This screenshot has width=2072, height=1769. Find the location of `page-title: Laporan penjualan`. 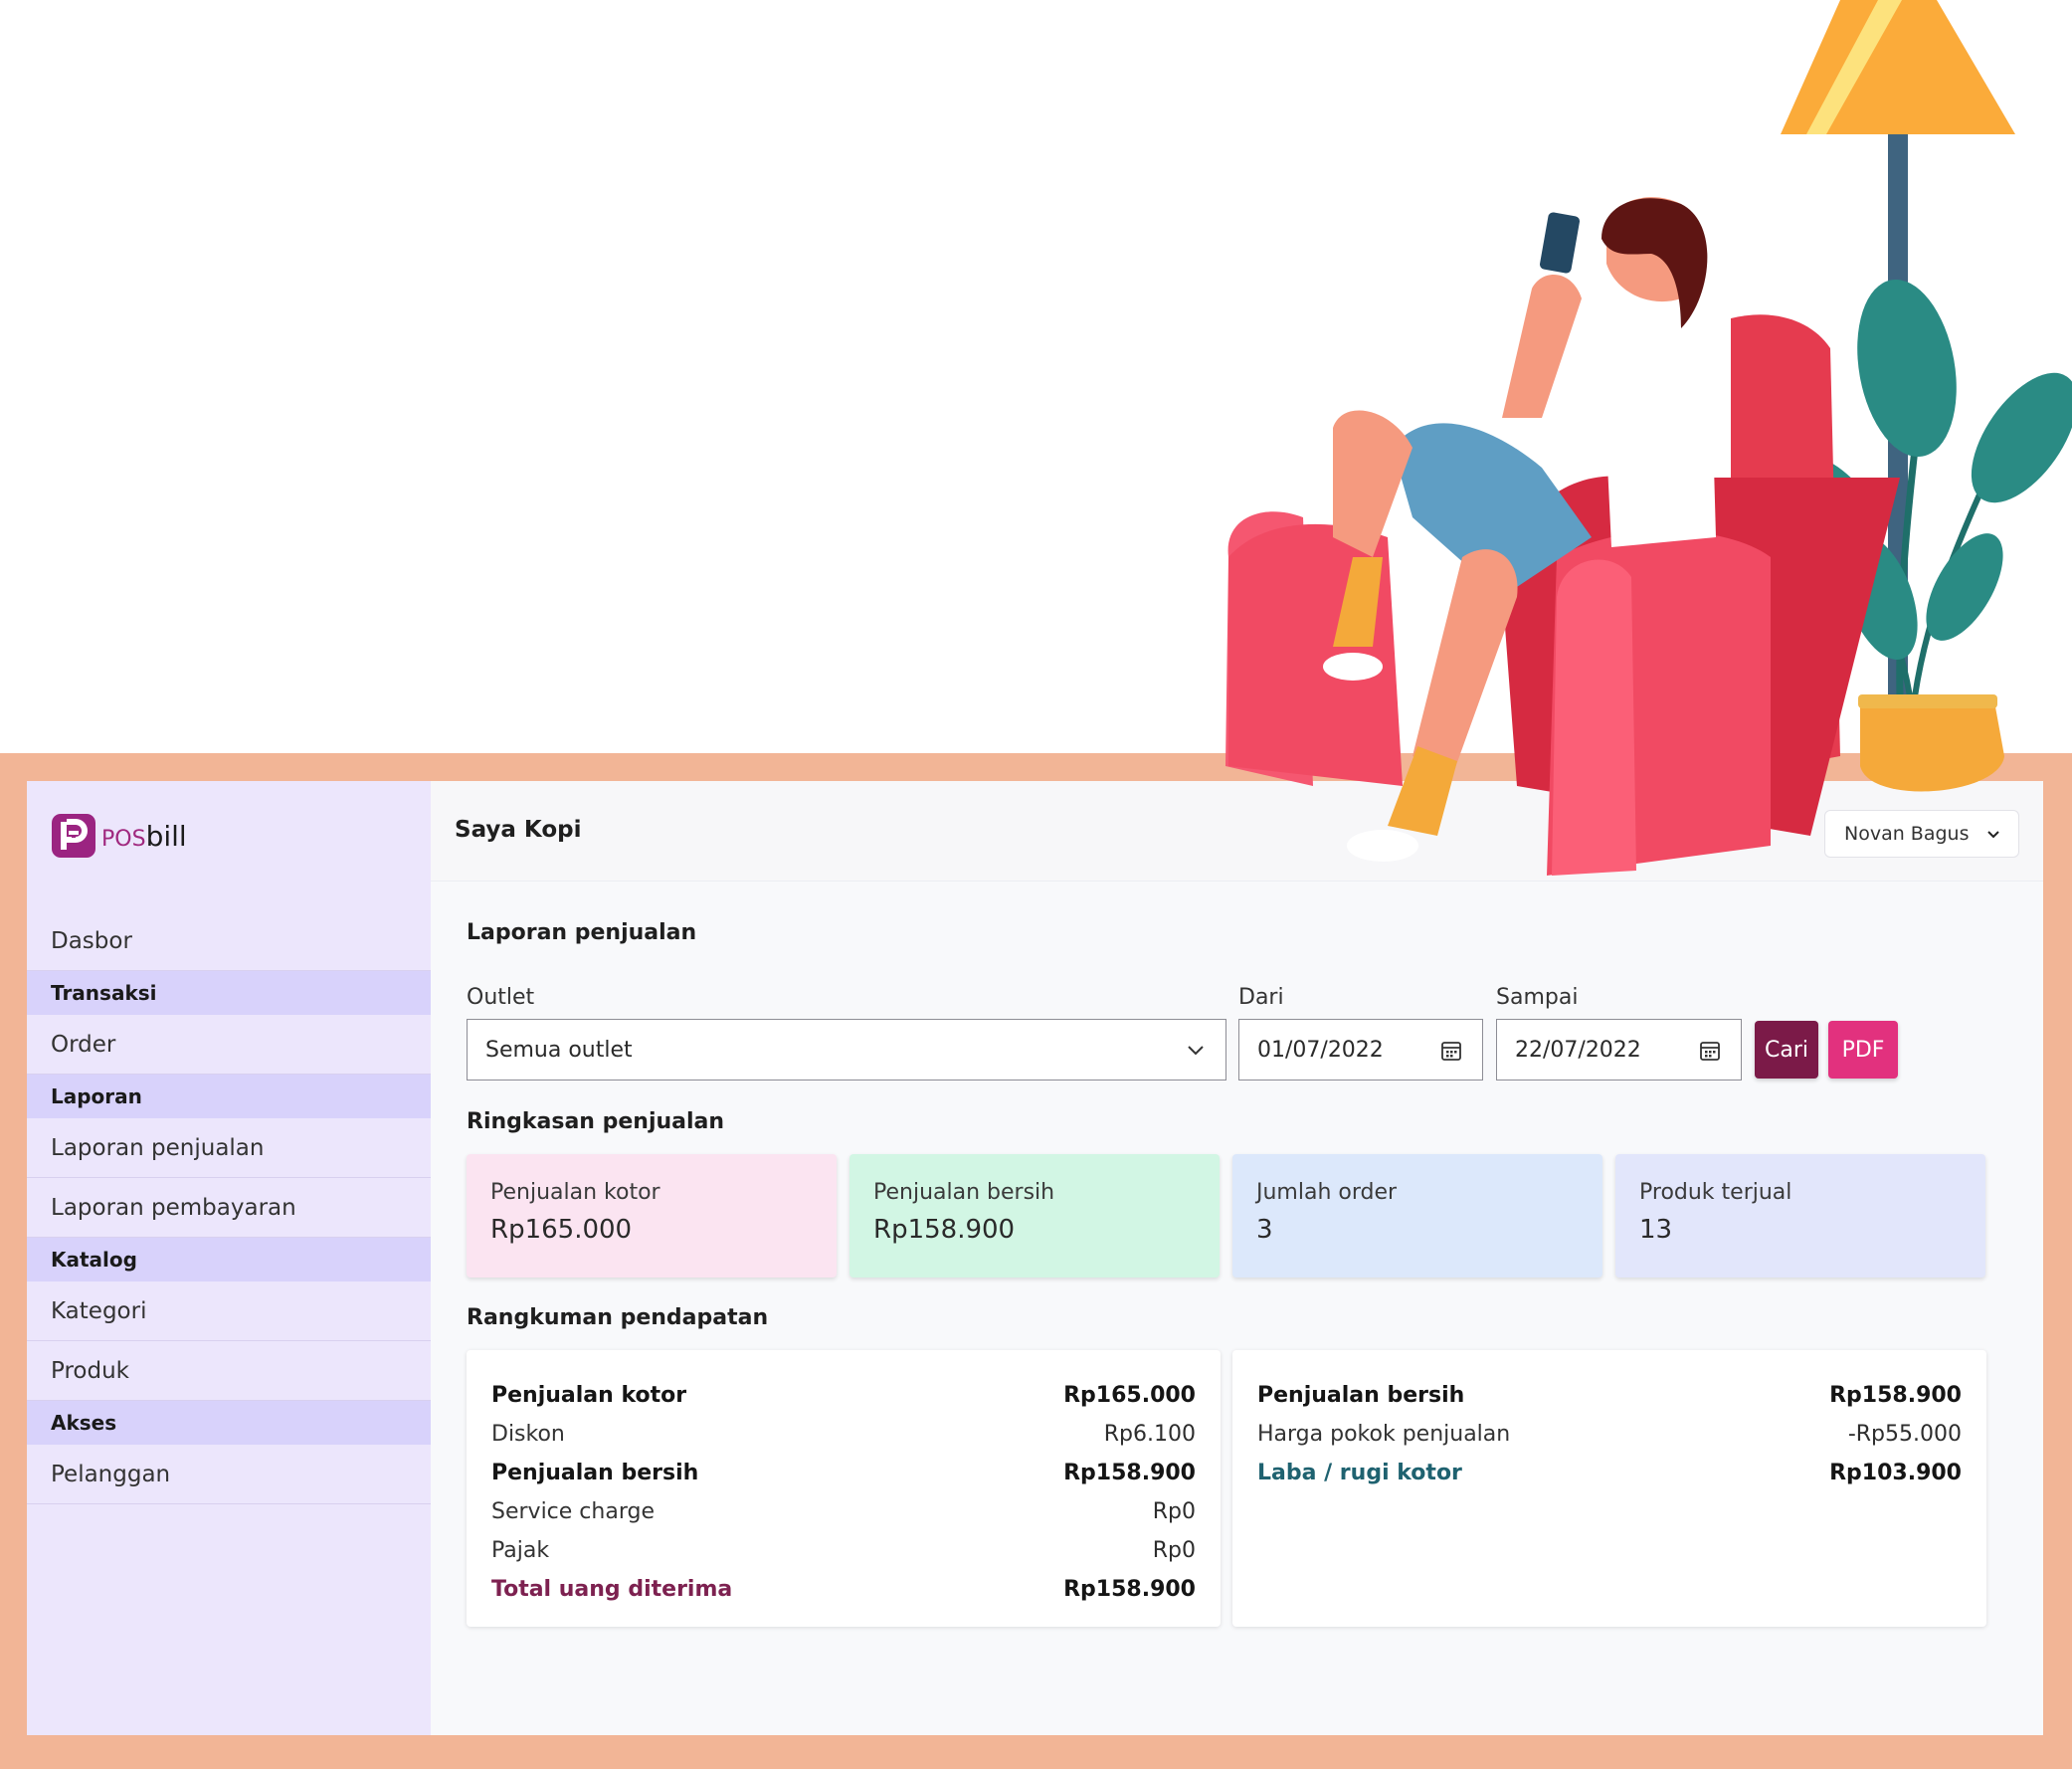

page-title: Laporan penjualan is located at coordinates (582, 933).